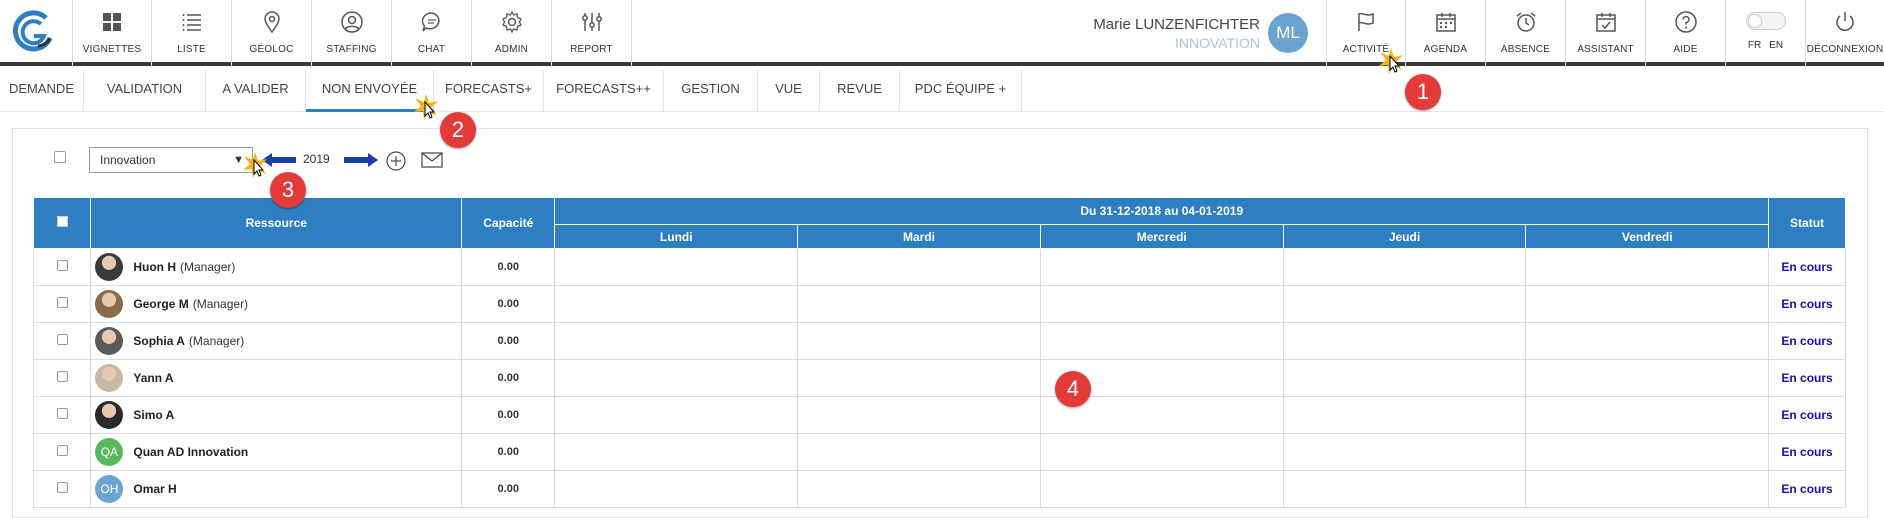 Image resolution: width=1884 pixels, height=518 pixels. I want to click on tab-demande: DEMANDE, so click(42, 91).